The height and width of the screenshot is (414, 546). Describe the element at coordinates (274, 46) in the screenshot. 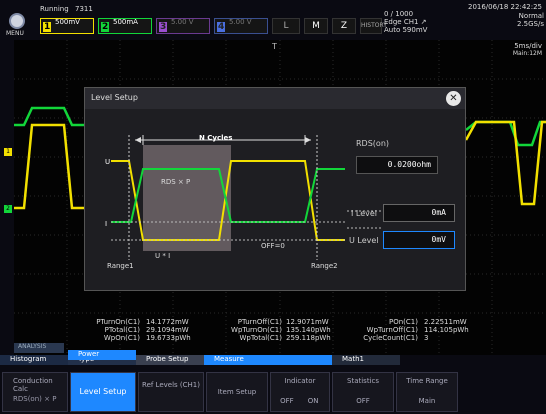

I see `trigger-position-marker: T` at that location.